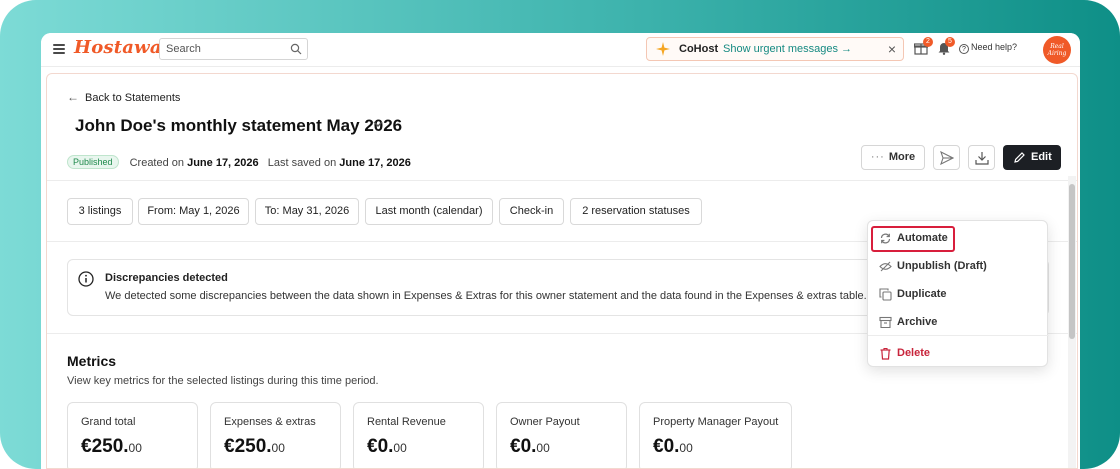 This screenshot has height=469, width=1120. Describe the element at coordinates (302, 163) in the screenshot. I see `saved-label: Last saved on` at that location.